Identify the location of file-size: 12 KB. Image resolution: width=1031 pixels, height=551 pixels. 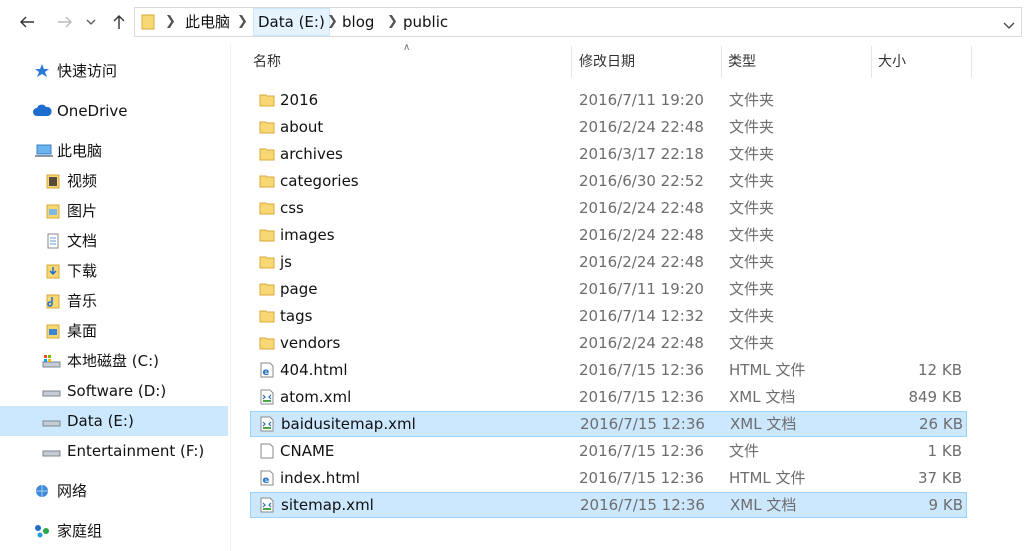
(940, 370).